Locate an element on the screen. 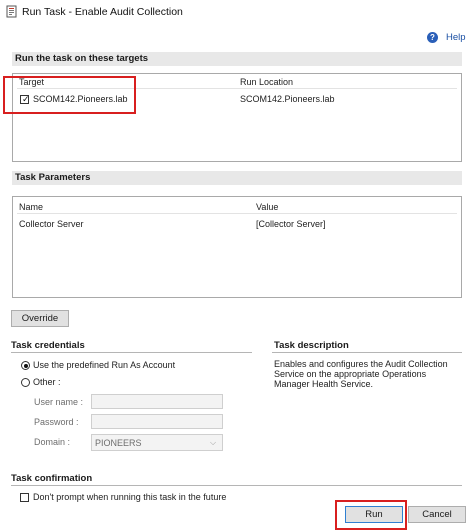 This screenshot has width=474, height=531. radio-predefined-account is located at coordinates (25, 365).